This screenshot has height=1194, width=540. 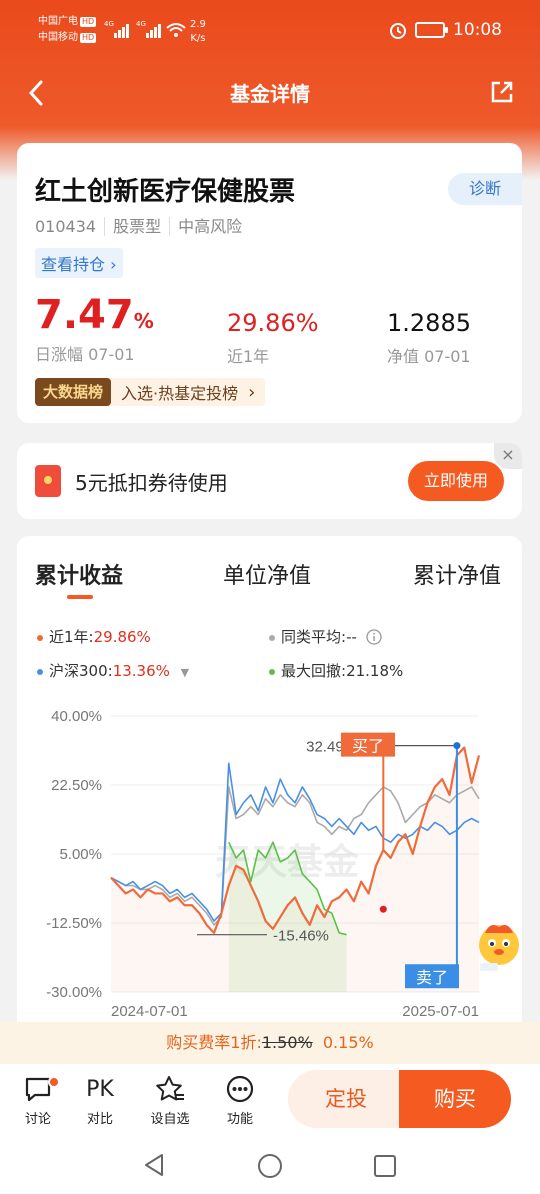 I want to click on x-tick-label: 2025-07-01, so click(x=440, y=1011).